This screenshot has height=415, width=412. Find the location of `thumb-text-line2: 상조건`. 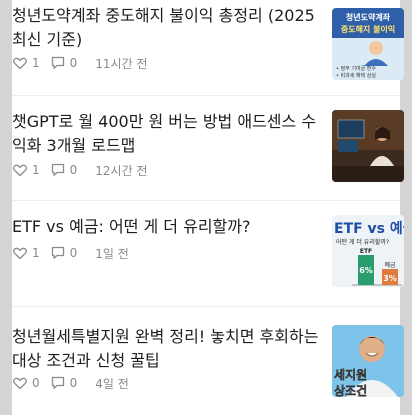

thumb-text-line2: 상조건 is located at coordinates (350, 390).